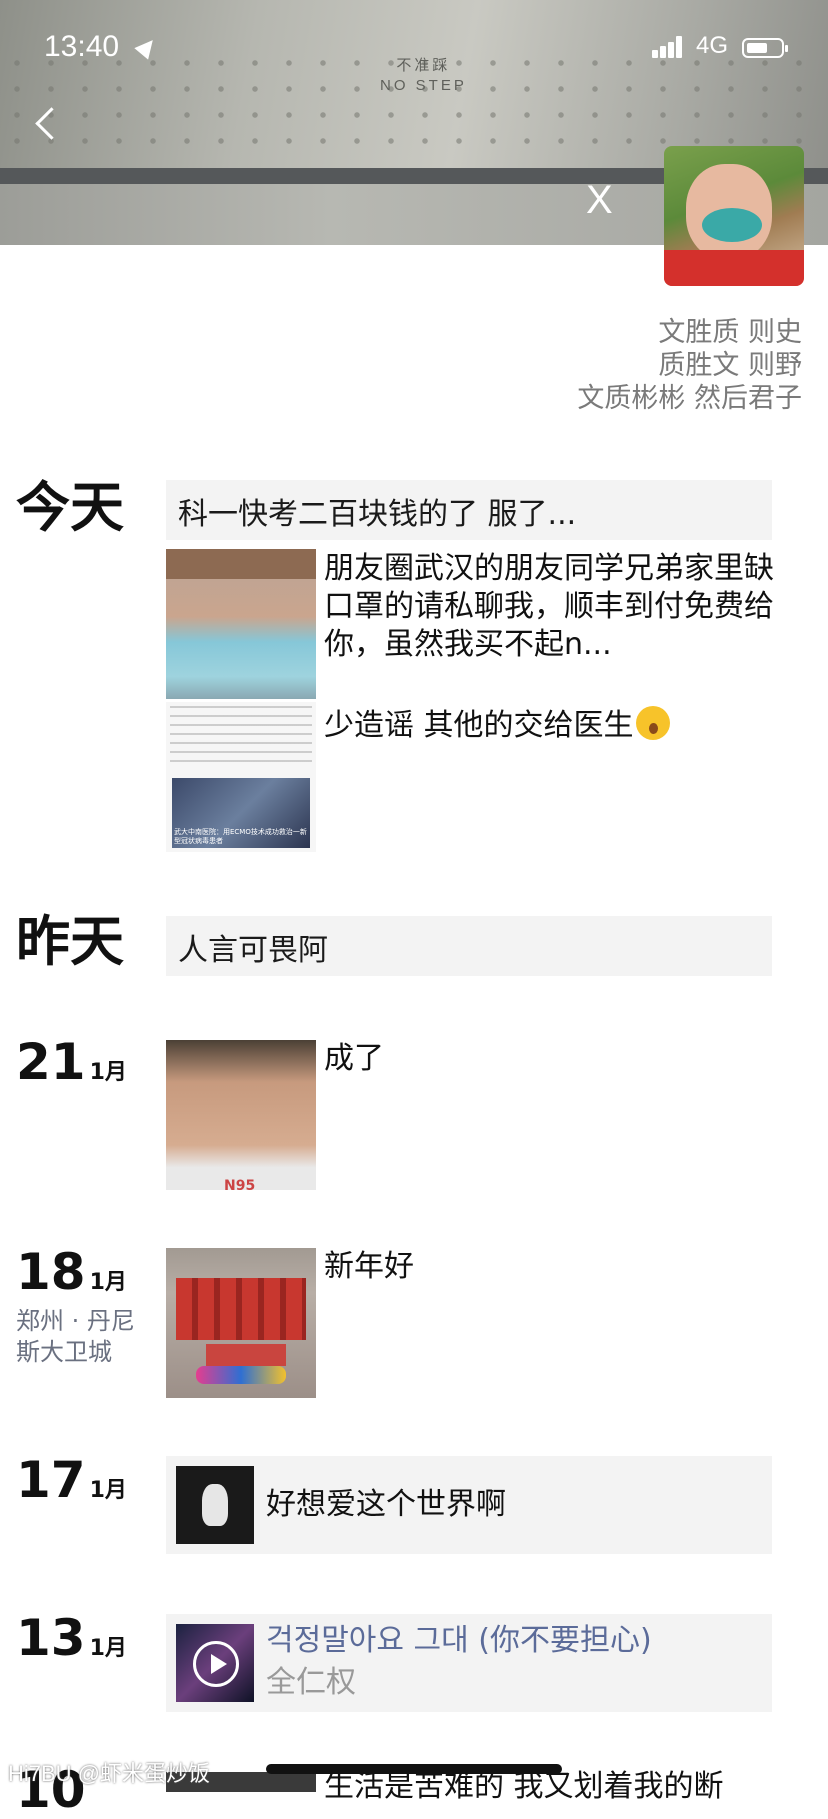 The width and height of the screenshot is (828, 1819). I want to click on date-today: 今天, so click(70, 507).